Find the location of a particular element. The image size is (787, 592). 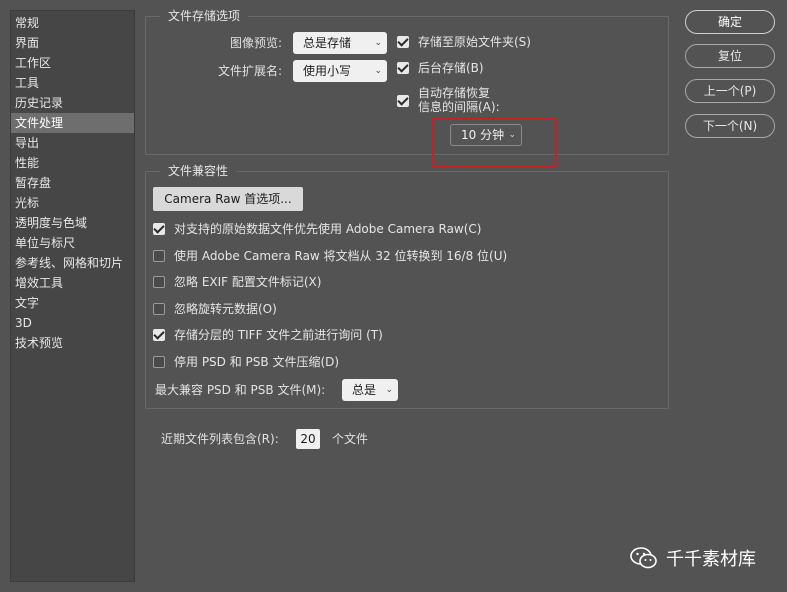

compat-option-ignore-exif: 忽略 EXIF 配置文件标记(X) is located at coordinates (237, 282).